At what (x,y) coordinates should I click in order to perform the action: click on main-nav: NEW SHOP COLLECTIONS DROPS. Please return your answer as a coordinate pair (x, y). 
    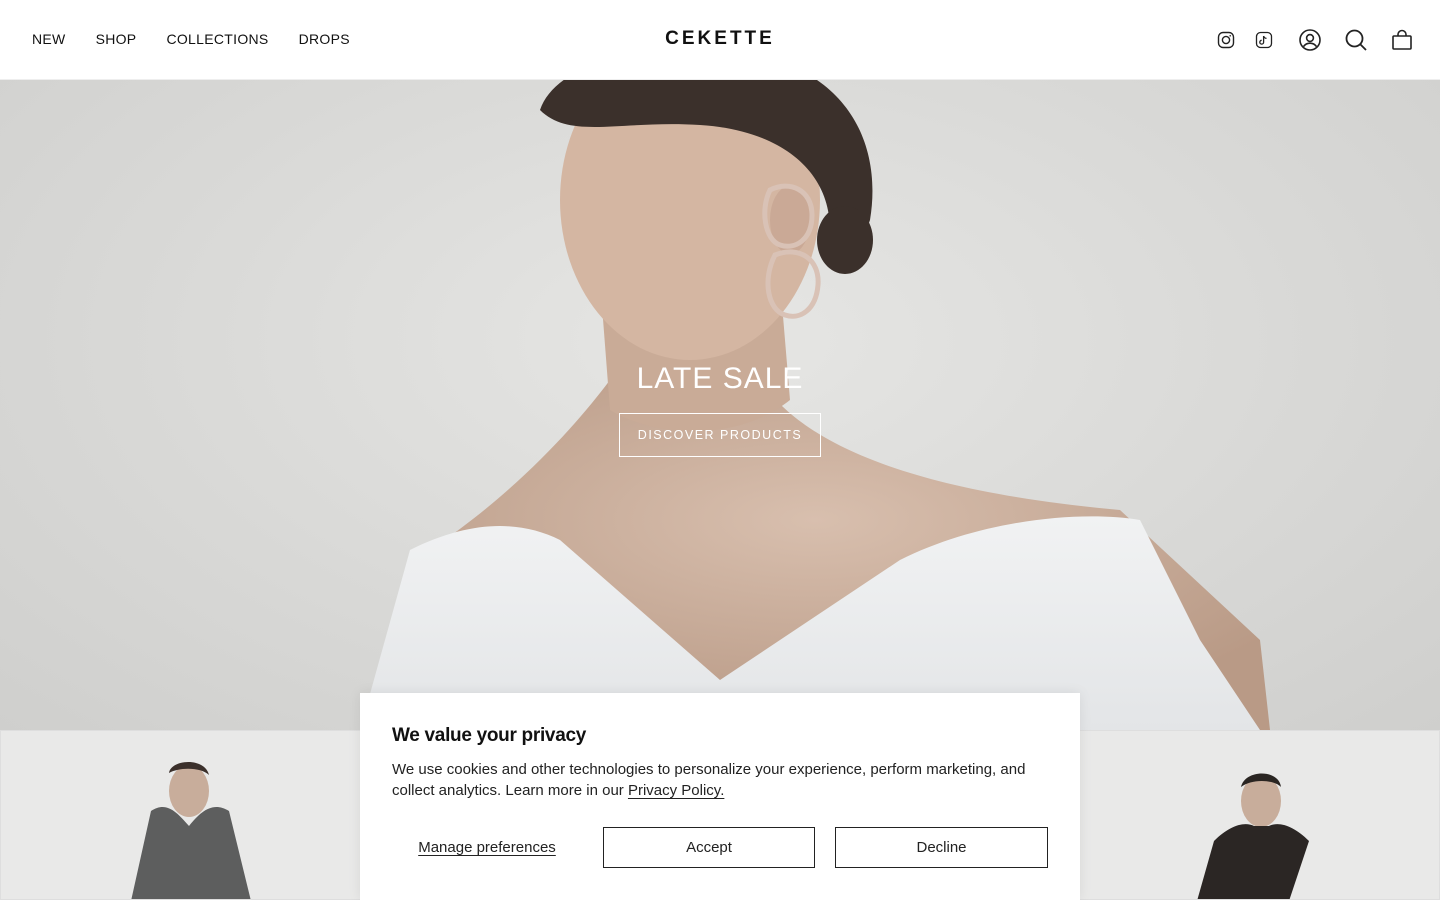
    Looking at the image, I should click on (206, 39).